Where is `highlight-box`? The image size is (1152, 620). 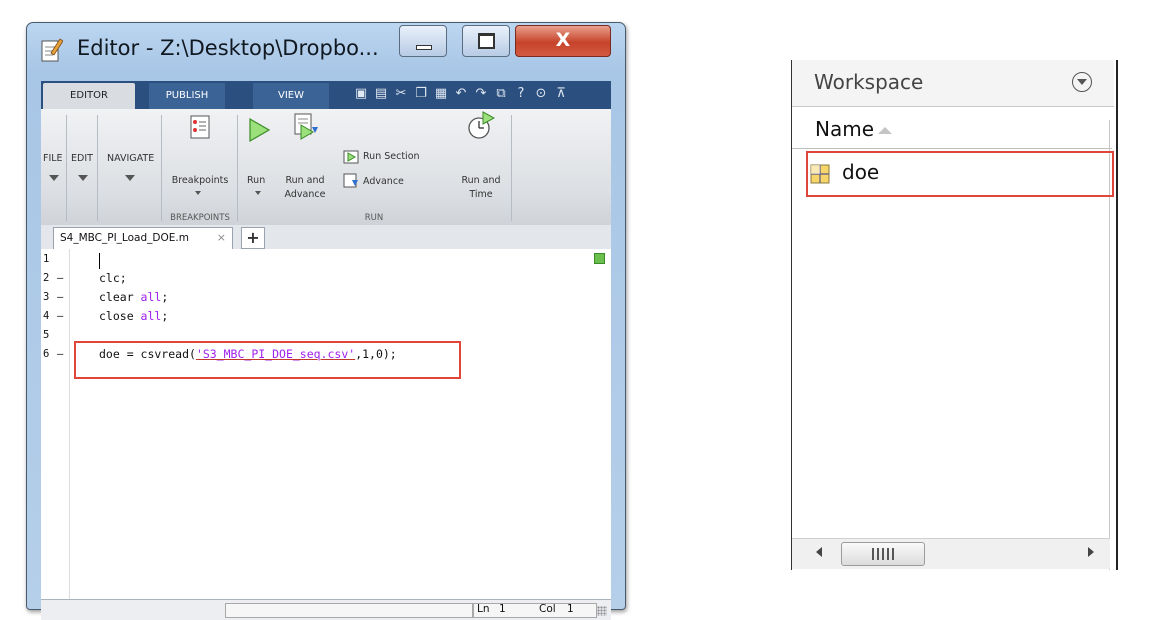
highlight-box is located at coordinates (267, 360).